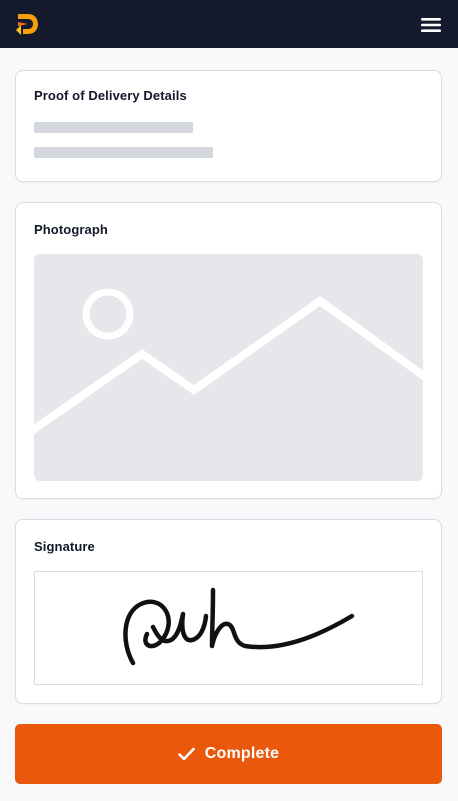 The height and width of the screenshot is (801, 458). I want to click on signature-pad, so click(228, 628).